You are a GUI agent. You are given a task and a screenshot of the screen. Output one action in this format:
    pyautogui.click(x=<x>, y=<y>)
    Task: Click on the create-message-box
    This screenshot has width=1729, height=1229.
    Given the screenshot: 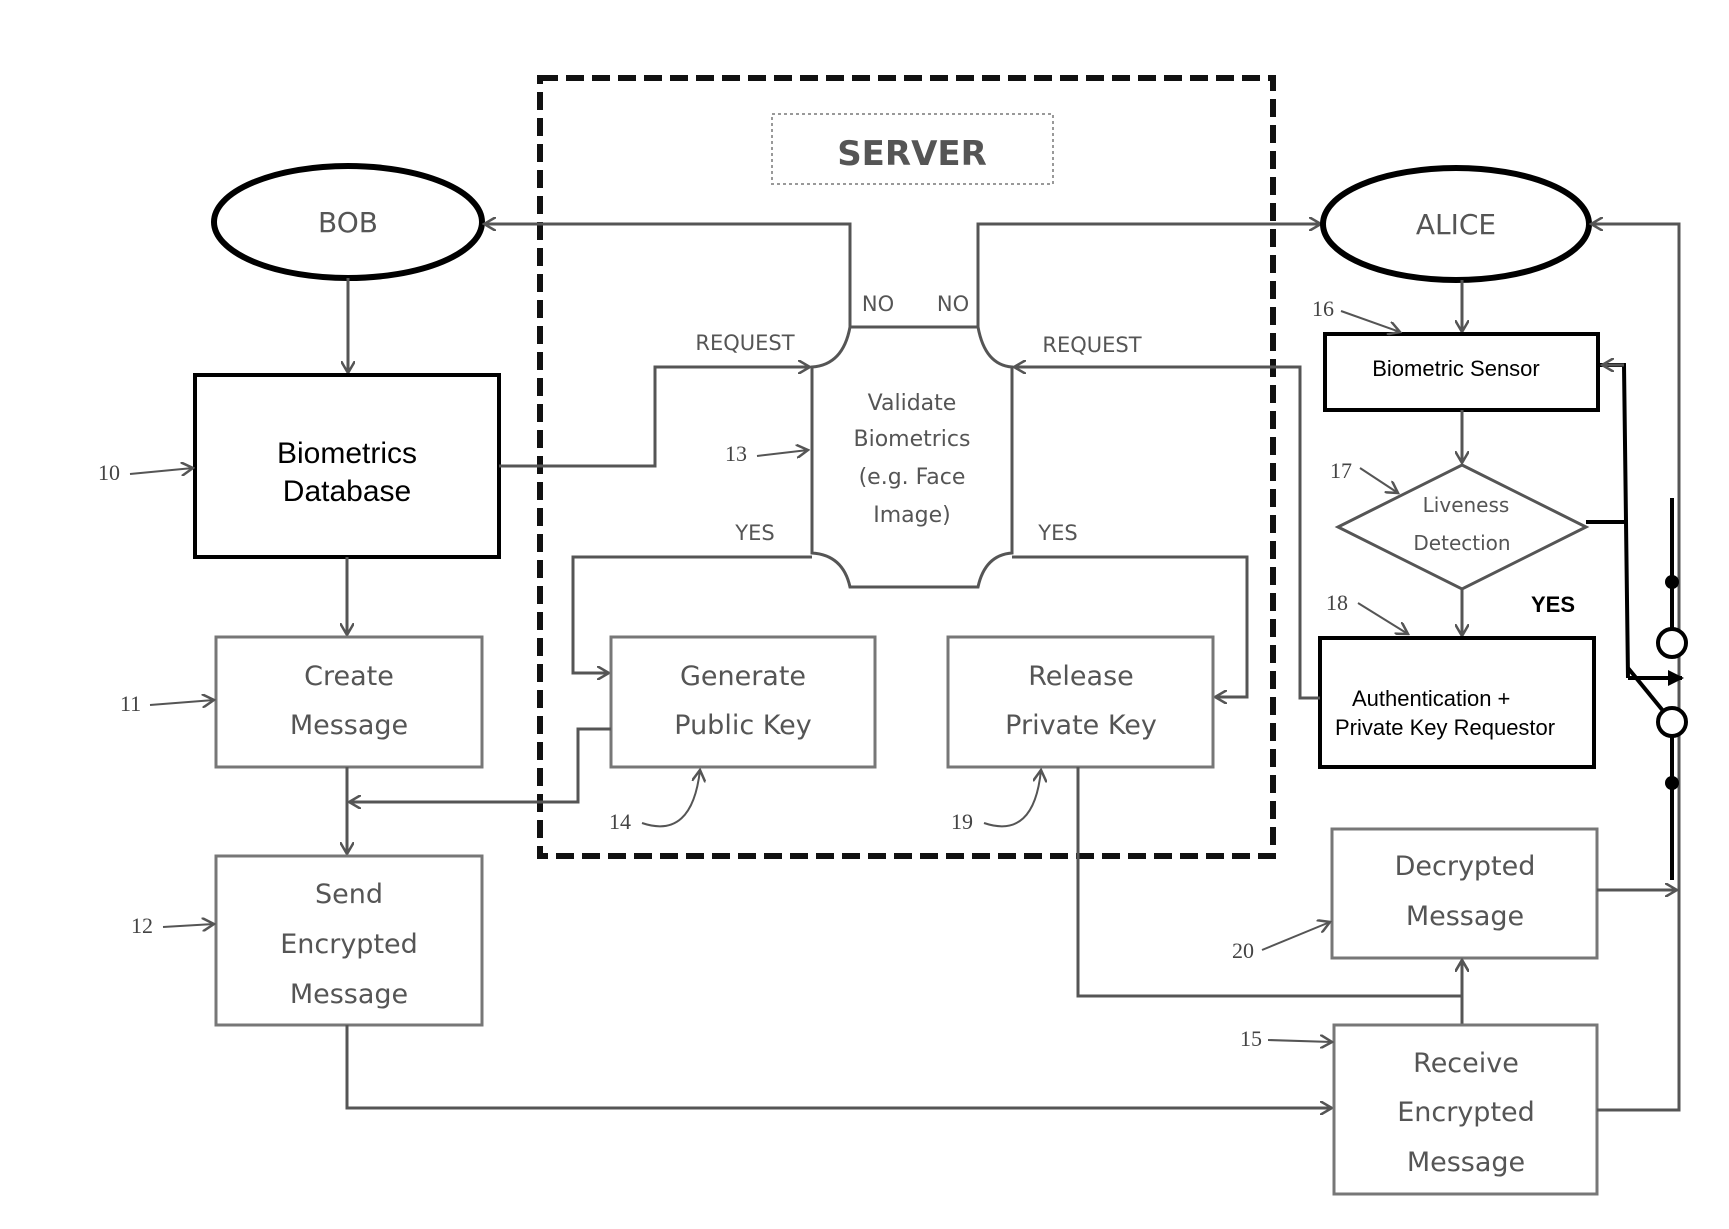 What is the action you would take?
    pyautogui.click(x=349, y=702)
    